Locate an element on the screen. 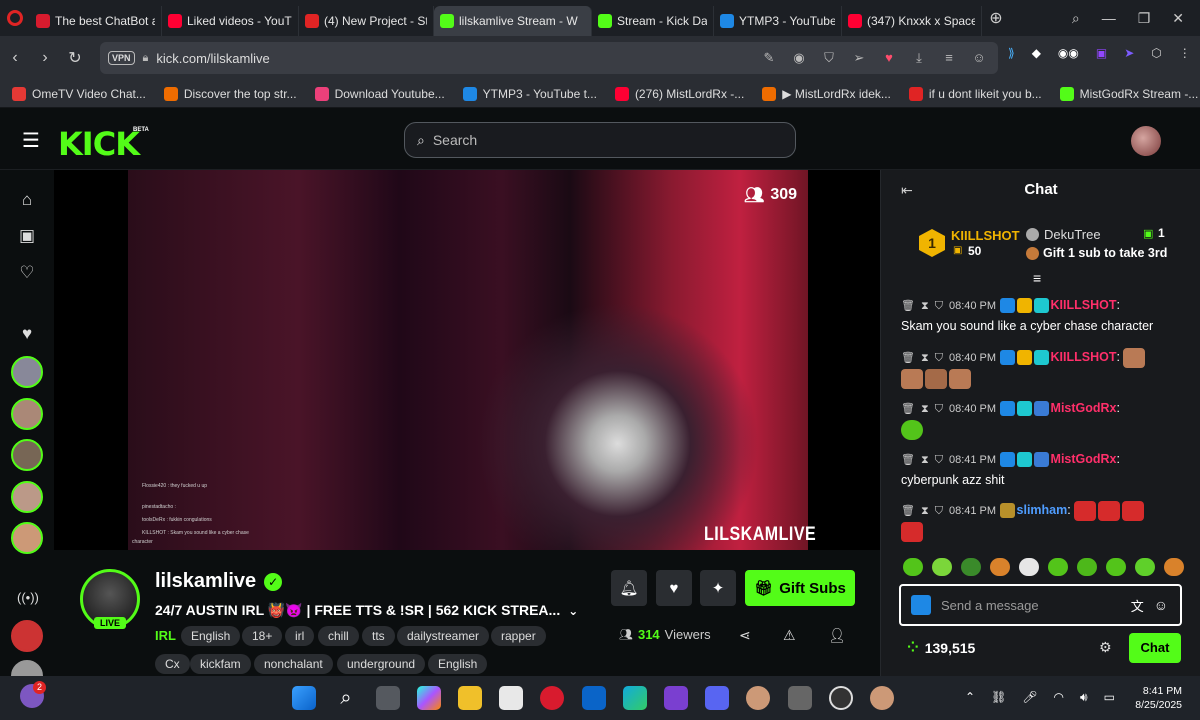 This screenshot has width=1200, height=720. extension-arrow-icon: ➤ is located at coordinates (1129, 53).